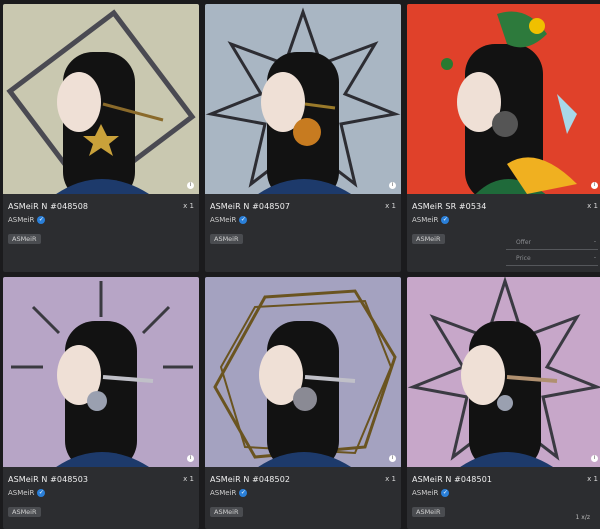 The width and height of the screenshot is (600, 529). I want to click on card-title: ASMeiR N #048503, so click(48, 479).